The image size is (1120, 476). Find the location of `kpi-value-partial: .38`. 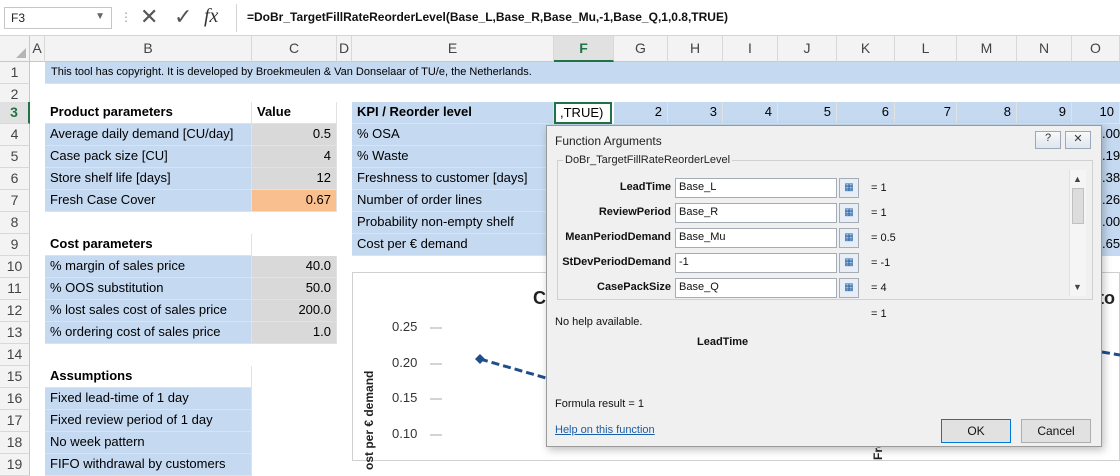

kpi-value-partial: .38 is located at coordinates (1111, 179).